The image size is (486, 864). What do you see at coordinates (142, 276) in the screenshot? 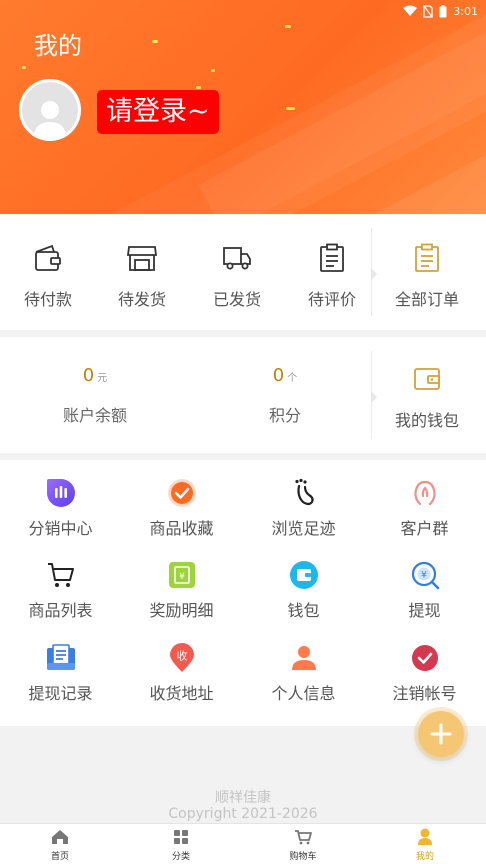
I see `order-pending-shipment: 待发货` at bounding box center [142, 276].